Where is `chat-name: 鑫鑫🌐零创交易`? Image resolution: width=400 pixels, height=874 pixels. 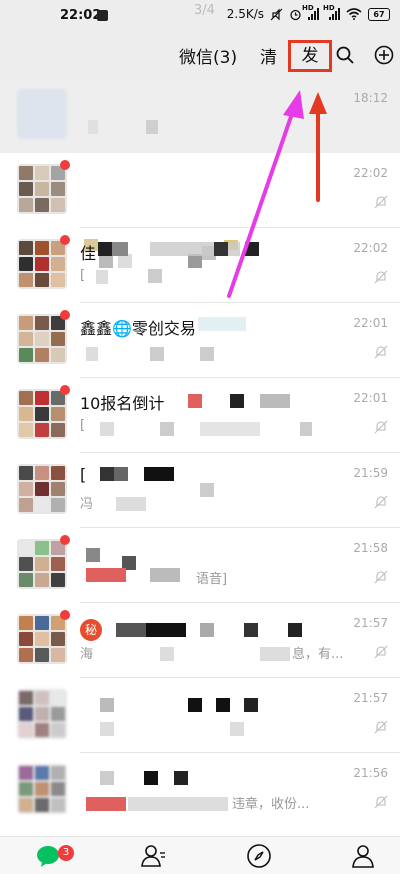
chat-name: 鑫鑫🌐零创交易 is located at coordinates (138, 328).